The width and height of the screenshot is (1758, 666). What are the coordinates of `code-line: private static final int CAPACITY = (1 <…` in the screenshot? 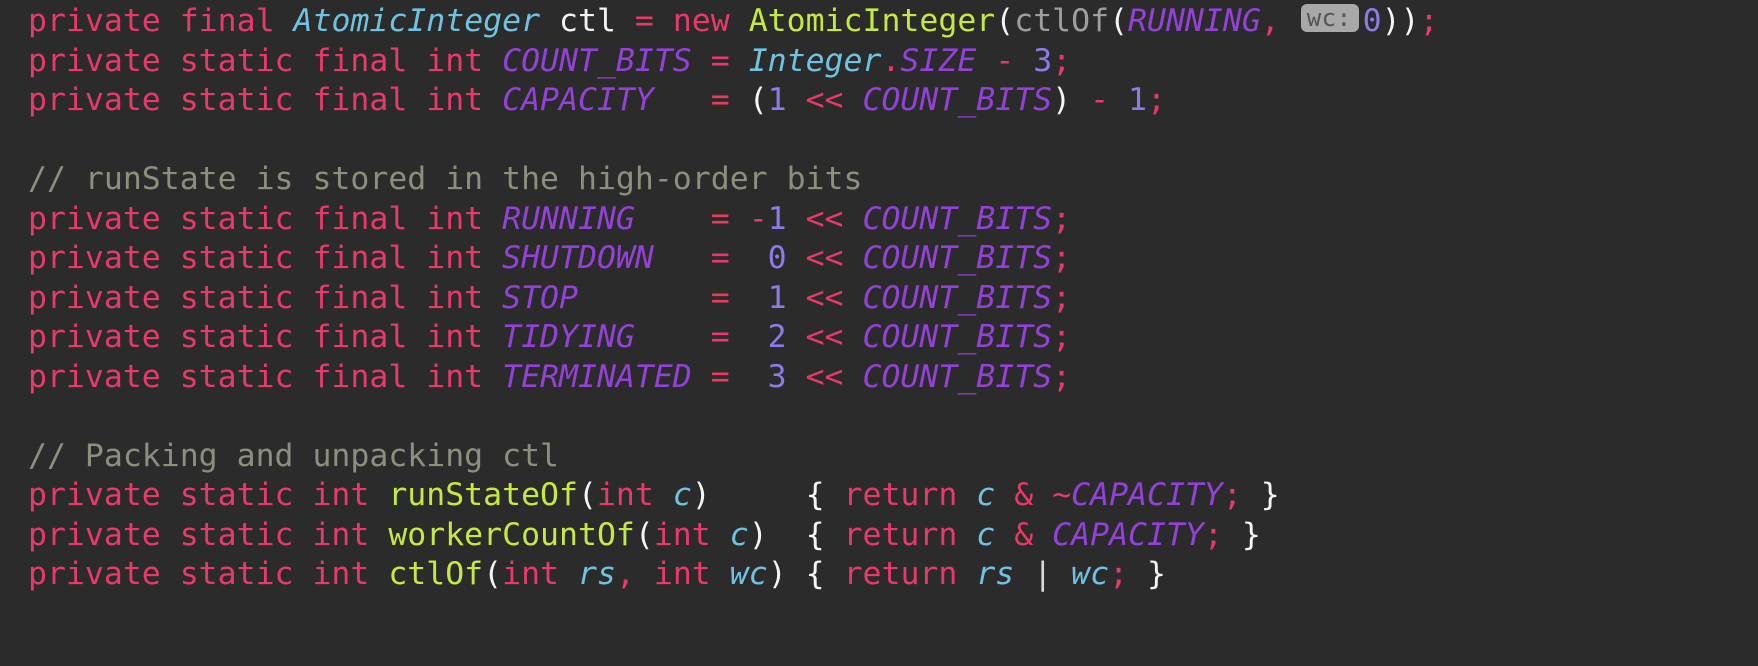 It's located at (733, 101).